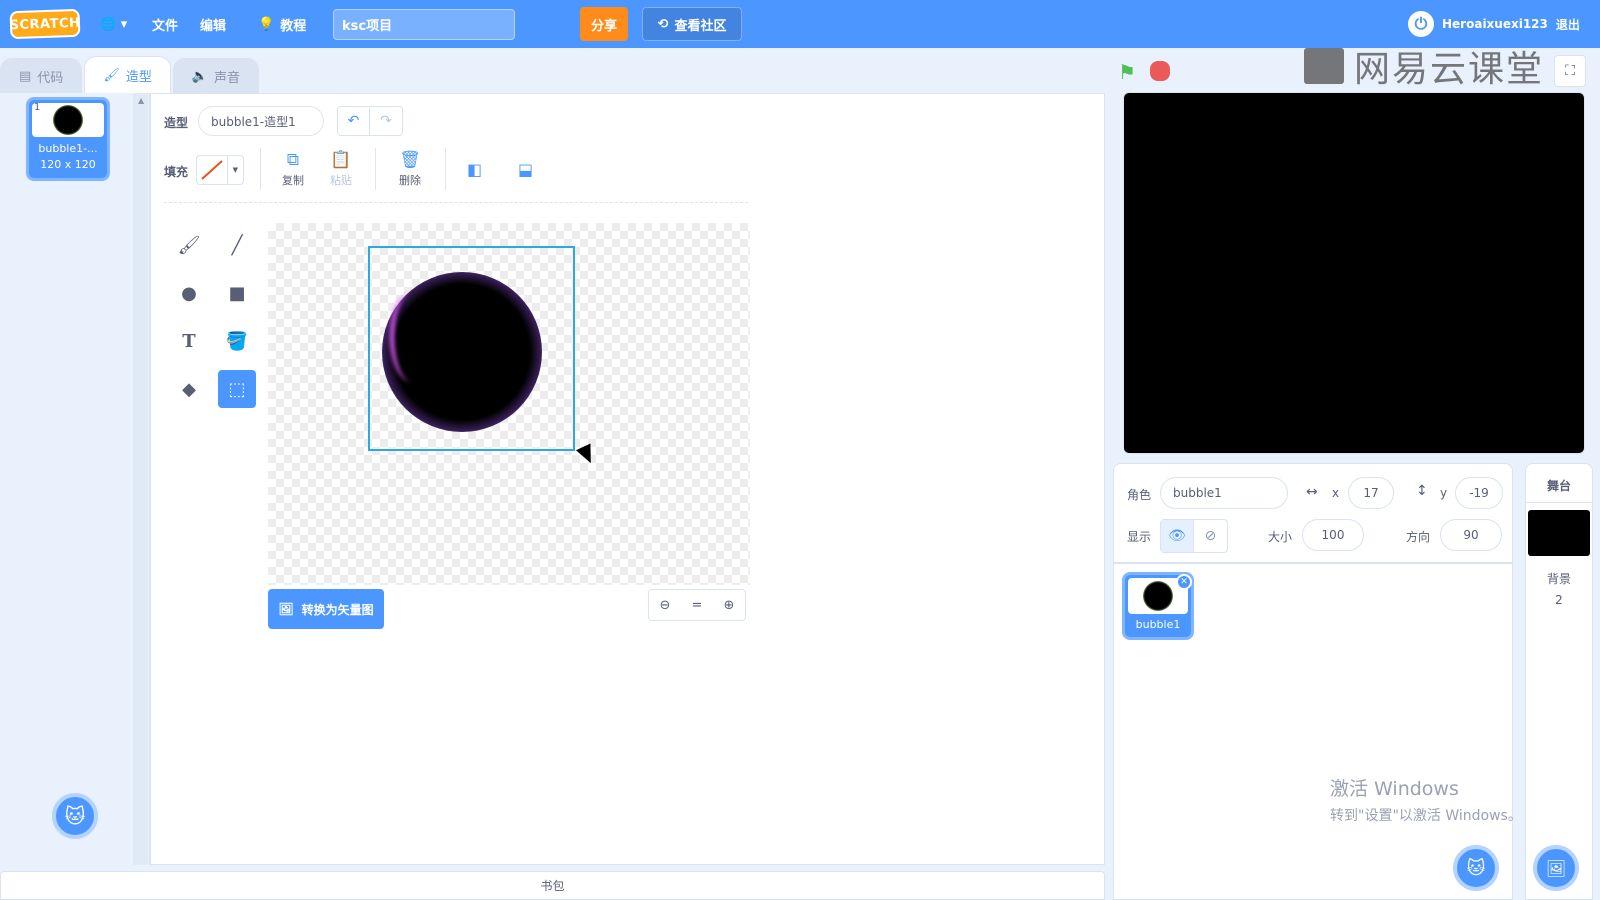 The image size is (1600, 900). I want to click on share-button: 分享, so click(604, 24).